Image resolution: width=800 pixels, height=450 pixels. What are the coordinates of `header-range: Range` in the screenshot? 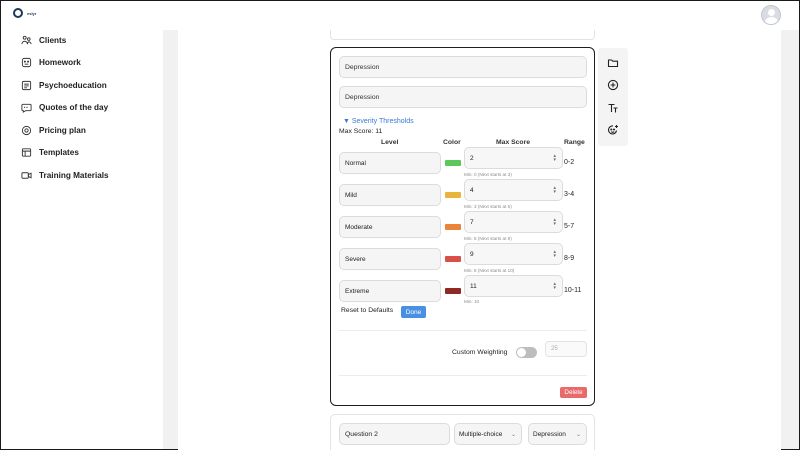 It's located at (574, 142).